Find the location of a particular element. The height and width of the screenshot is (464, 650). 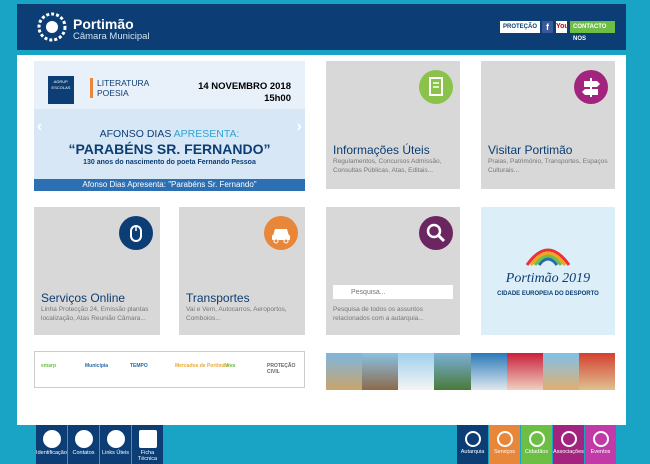

facebook-icon: f is located at coordinates (547, 27).